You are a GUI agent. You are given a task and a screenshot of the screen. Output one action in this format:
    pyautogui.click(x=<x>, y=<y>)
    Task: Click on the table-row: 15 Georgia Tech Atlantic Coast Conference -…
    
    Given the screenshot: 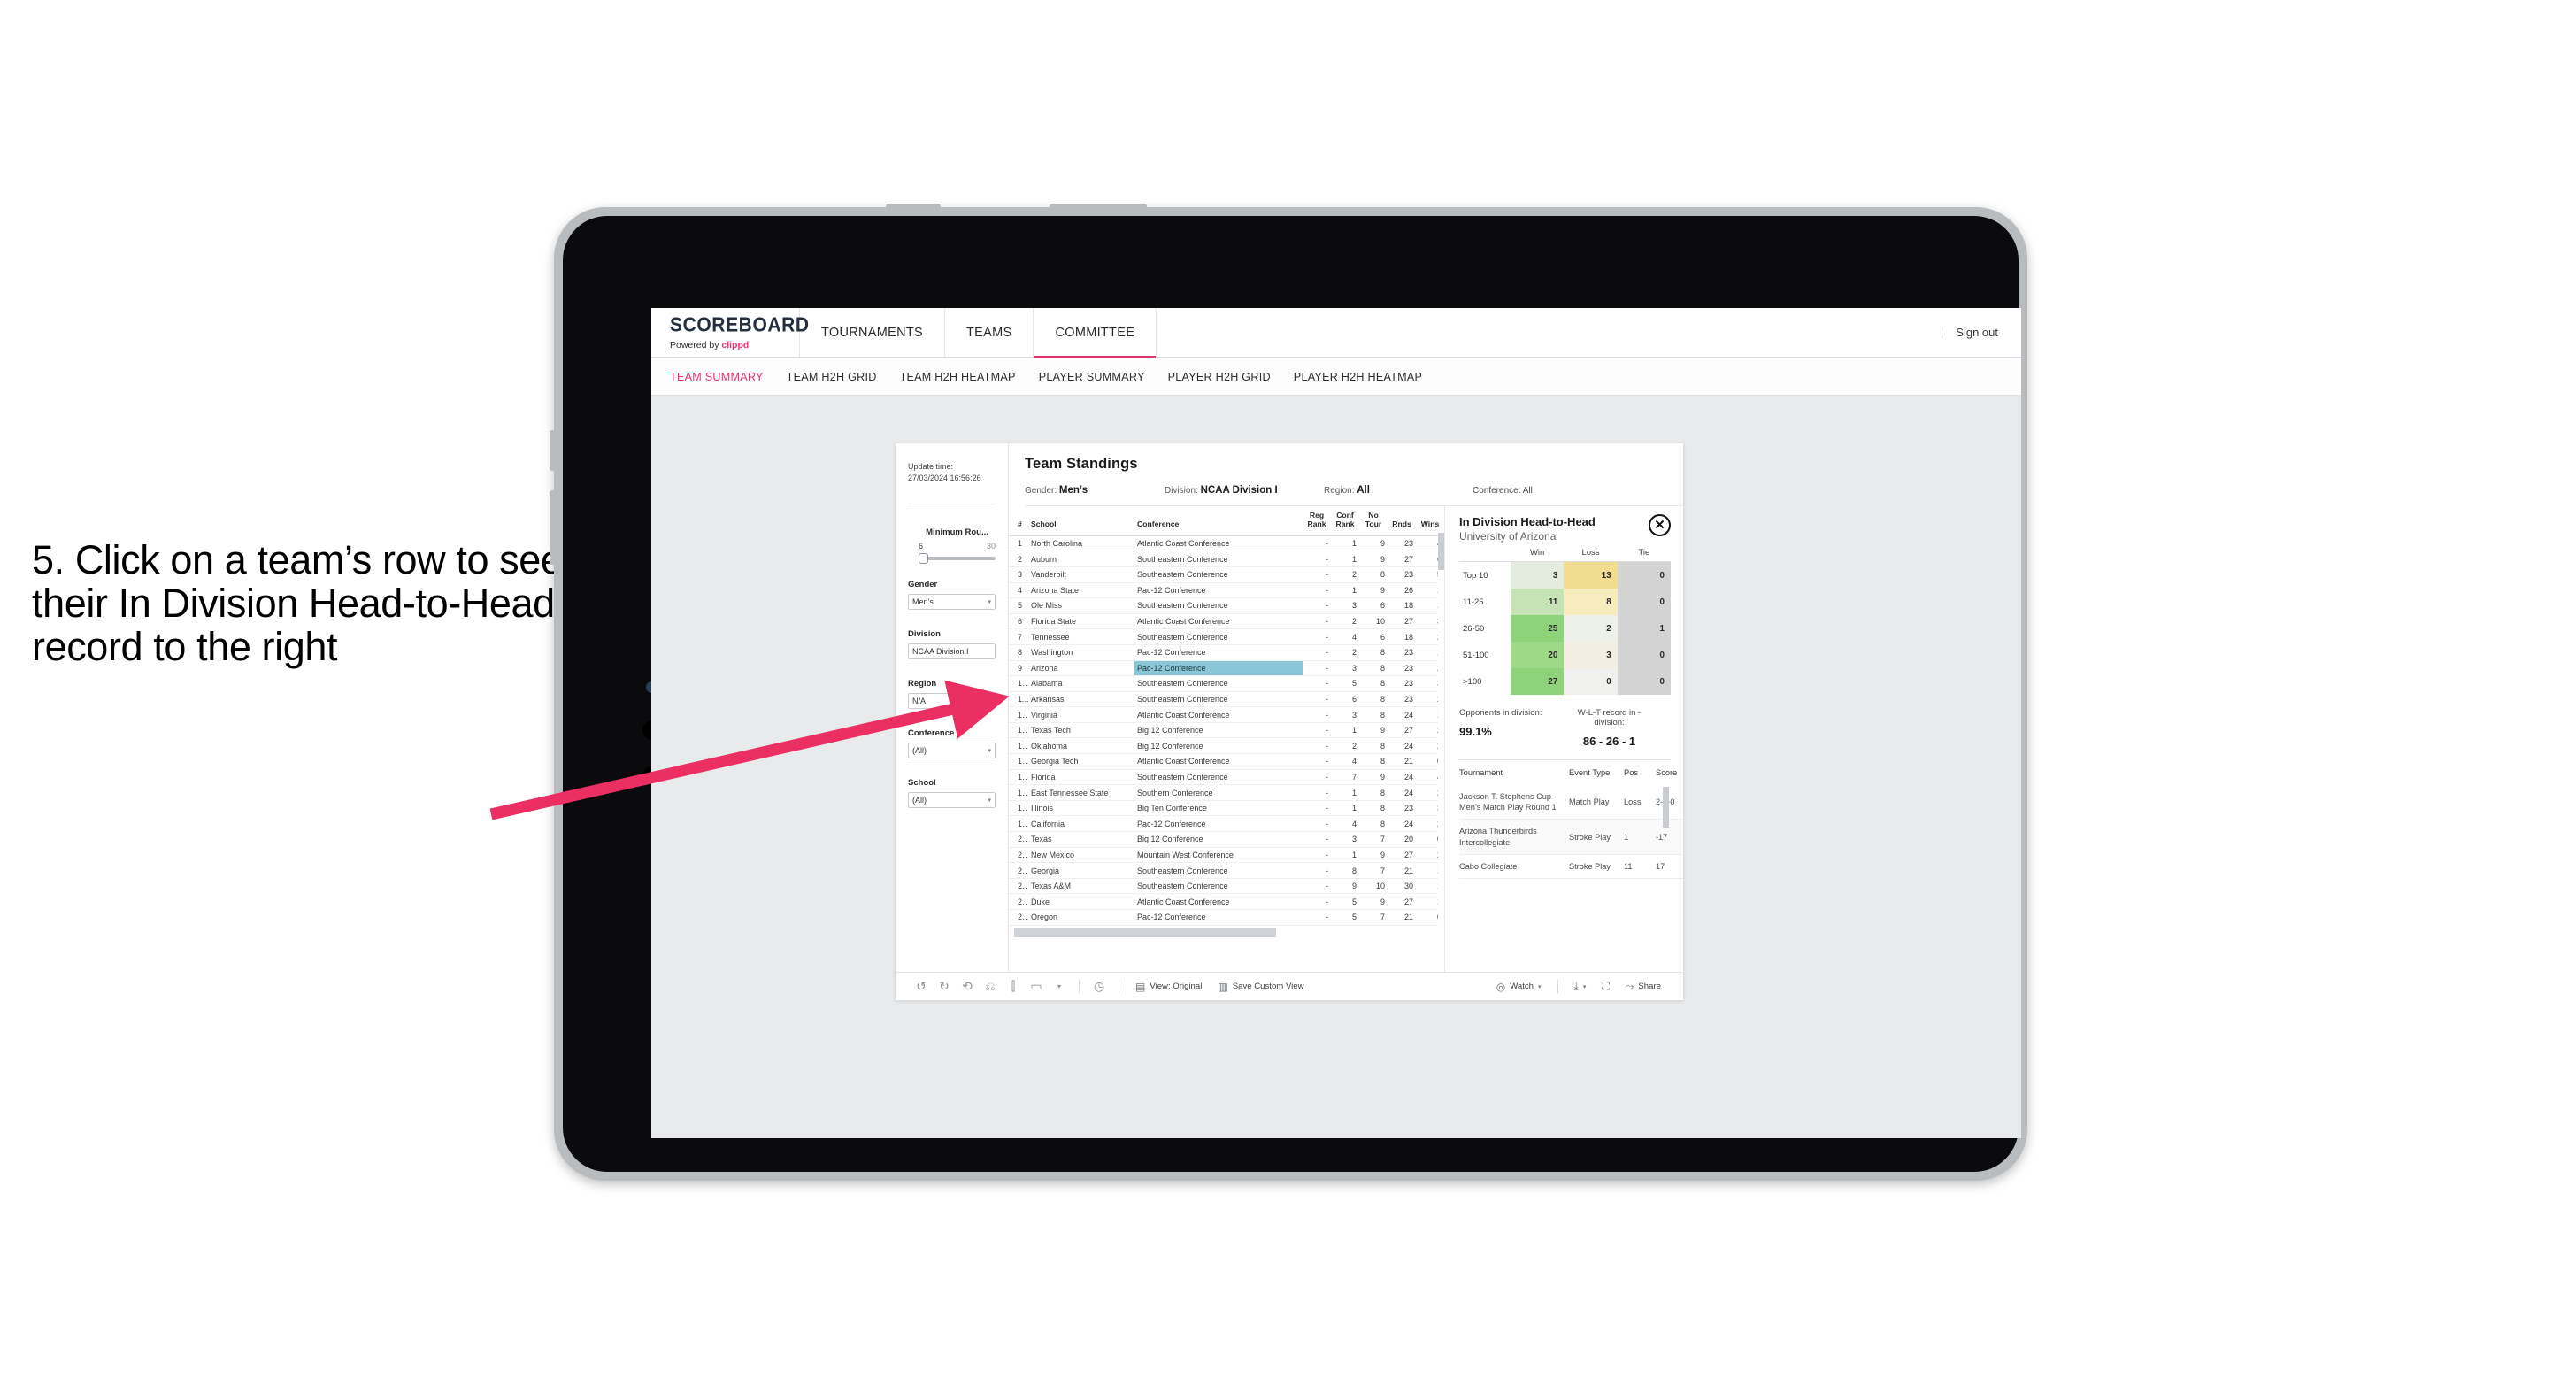 What is the action you would take?
    pyautogui.click(x=1226, y=761)
    